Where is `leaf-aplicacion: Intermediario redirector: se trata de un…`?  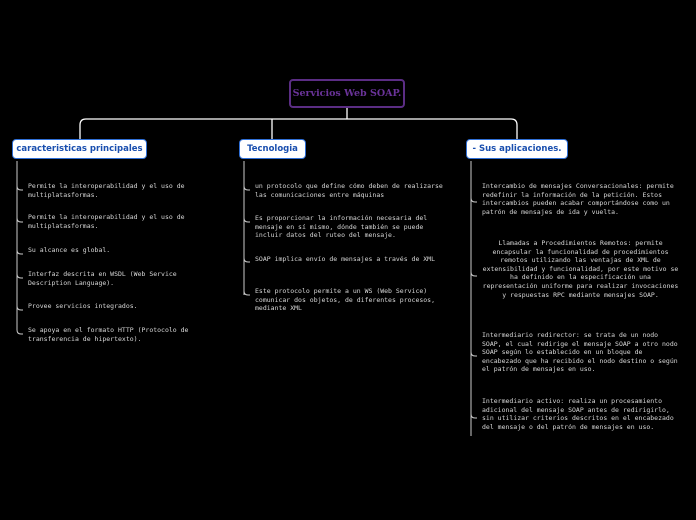 leaf-aplicacion: Intermediario redirector: se trata de un… is located at coordinates (580, 352).